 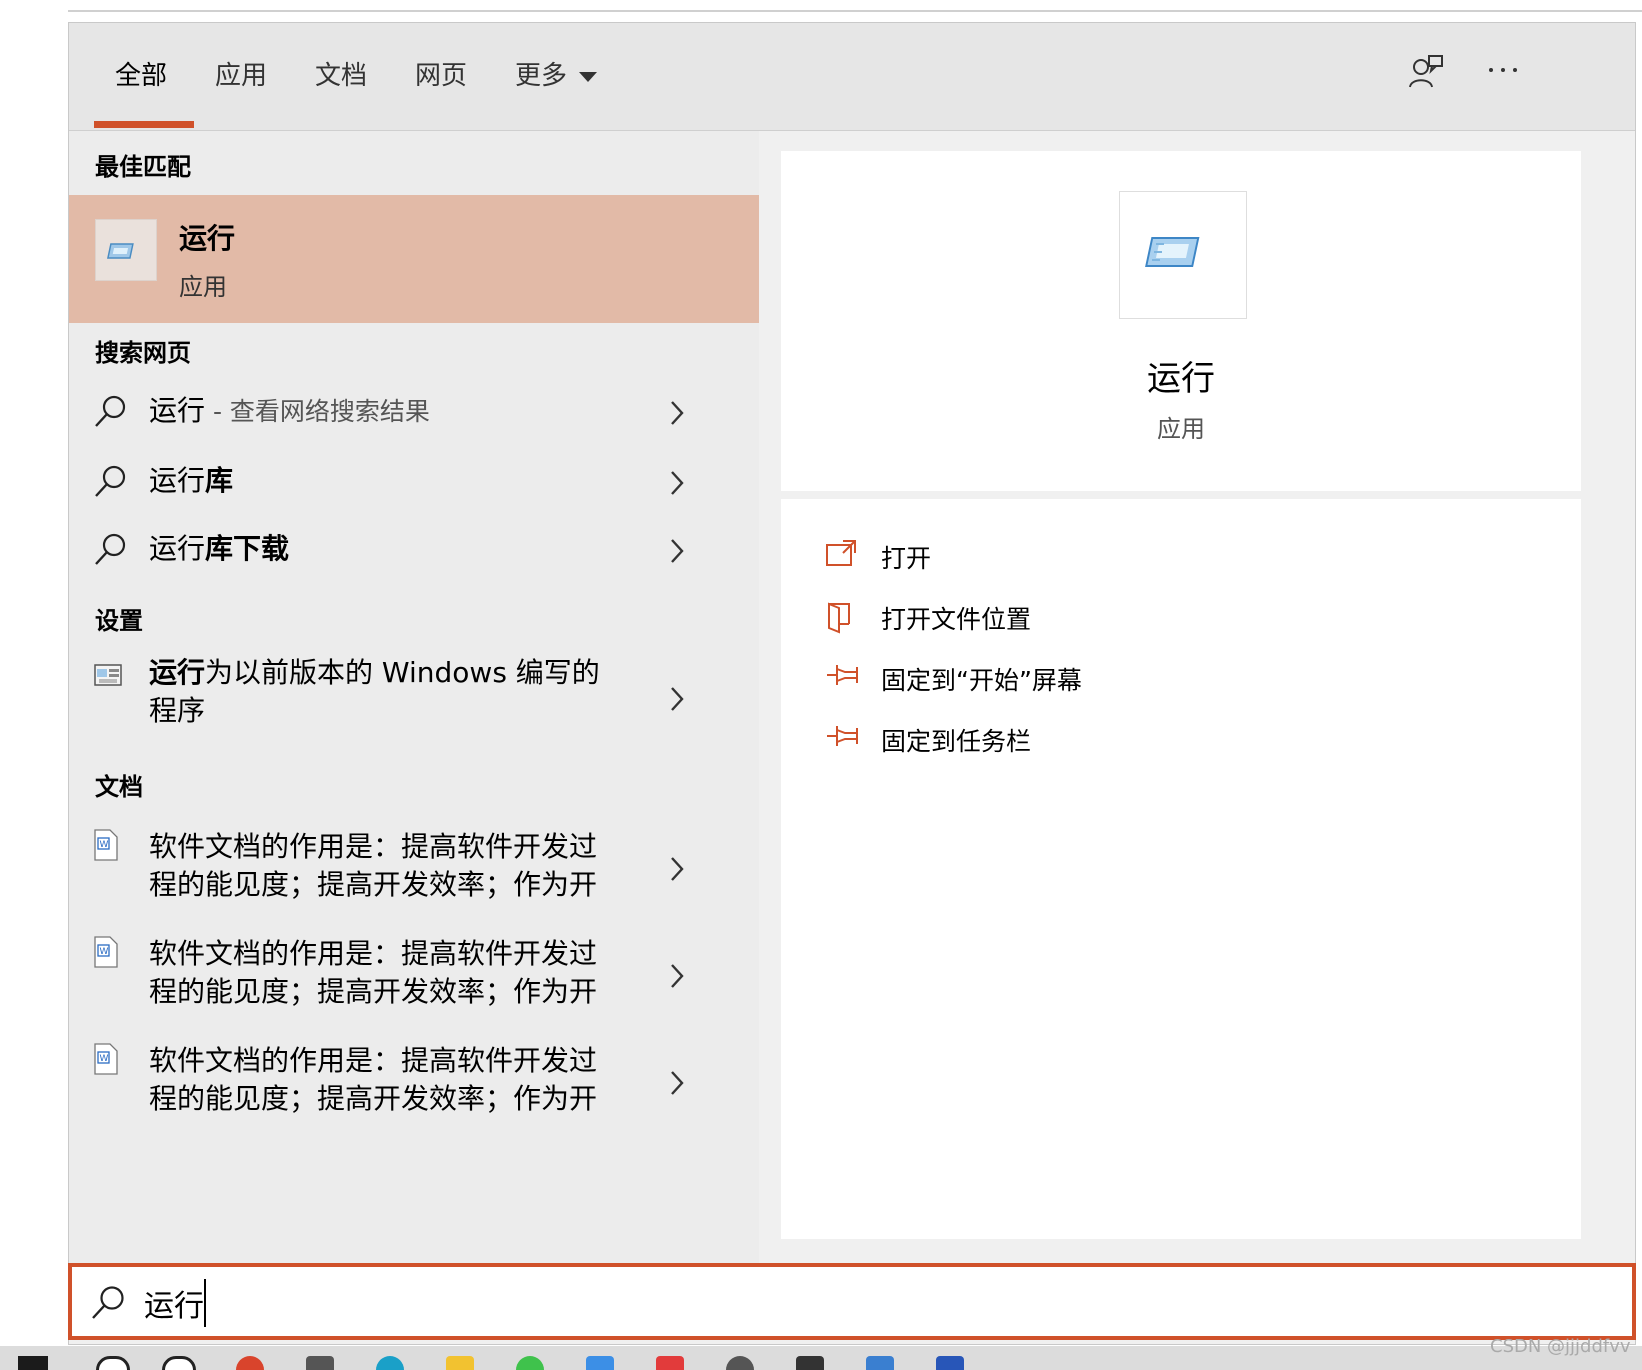 What do you see at coordinates (144, 124) in the screenshot?
I see `active-tab-indicator` at bounding box center [144, 124].